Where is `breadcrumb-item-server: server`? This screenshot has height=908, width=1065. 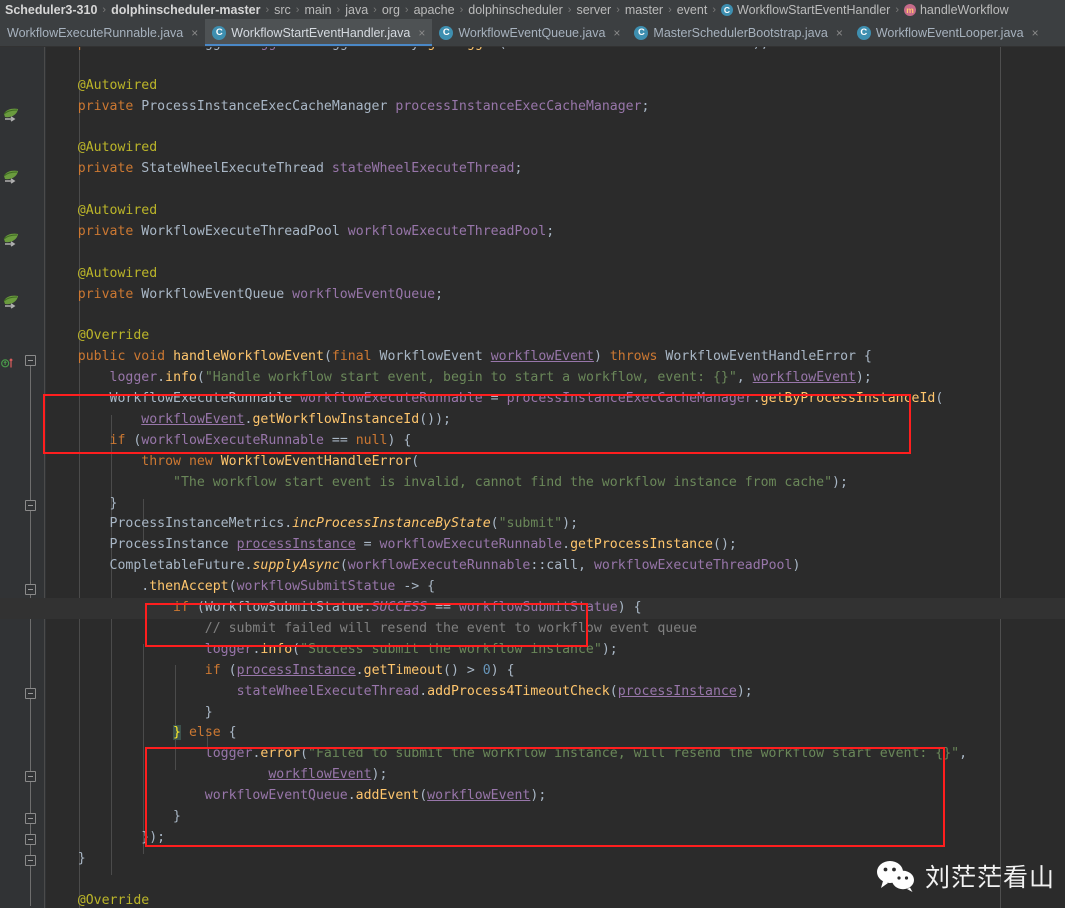 breadcrumb-item-server: server is located at coordinates (593, 10).